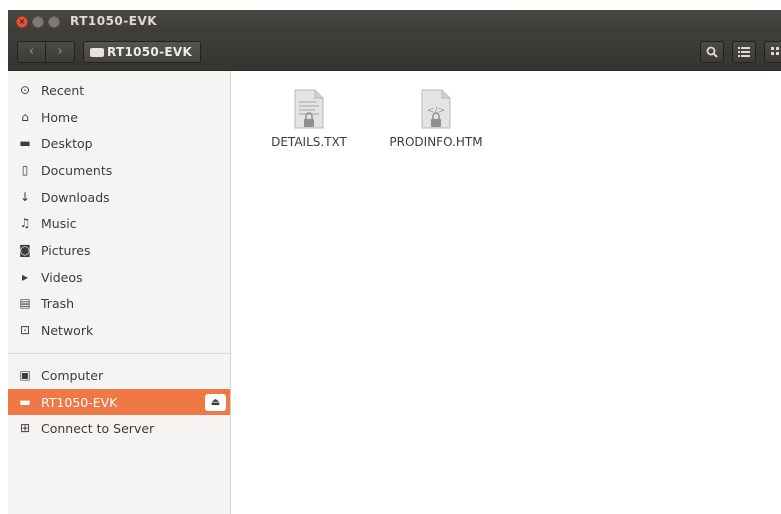  I want to click on path-bar-button: RT1050-EVK, so click(142, 52).